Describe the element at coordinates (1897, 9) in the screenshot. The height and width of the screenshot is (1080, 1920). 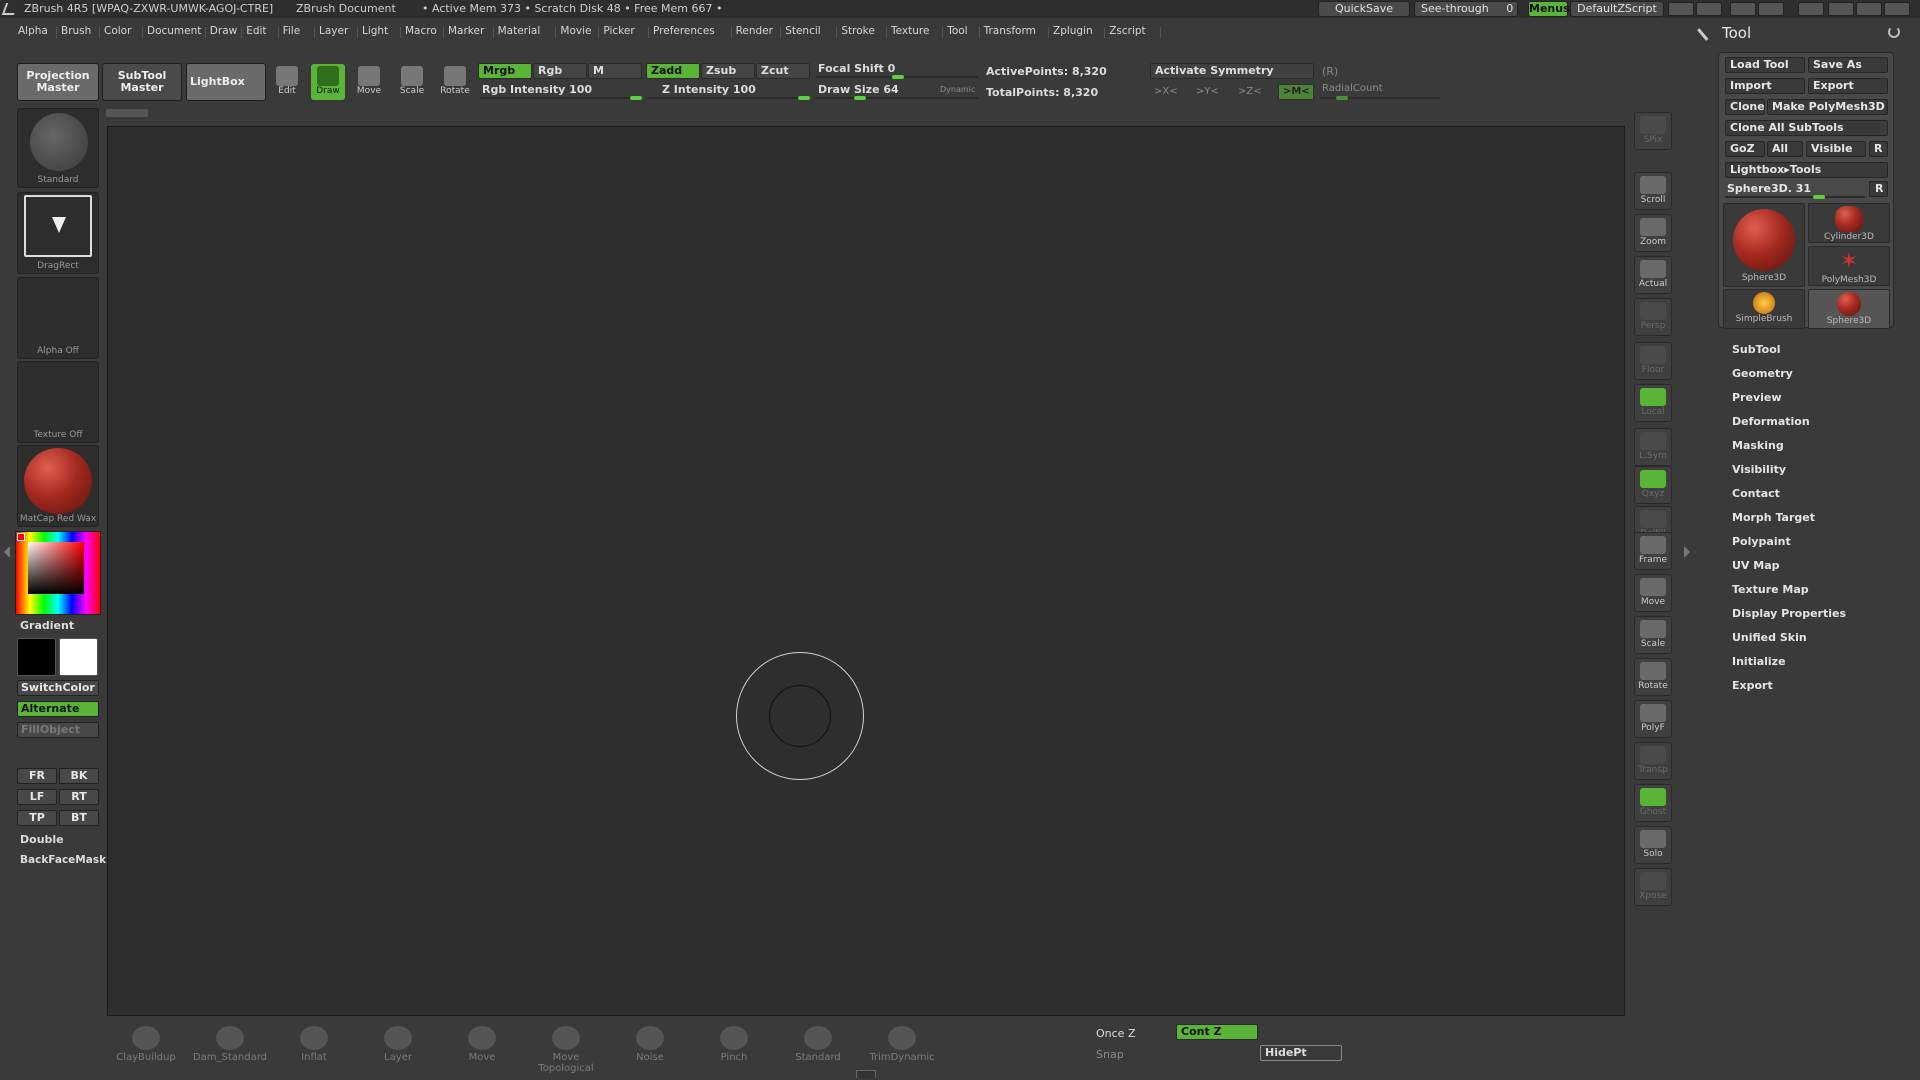
I see `close-icon` at that location.